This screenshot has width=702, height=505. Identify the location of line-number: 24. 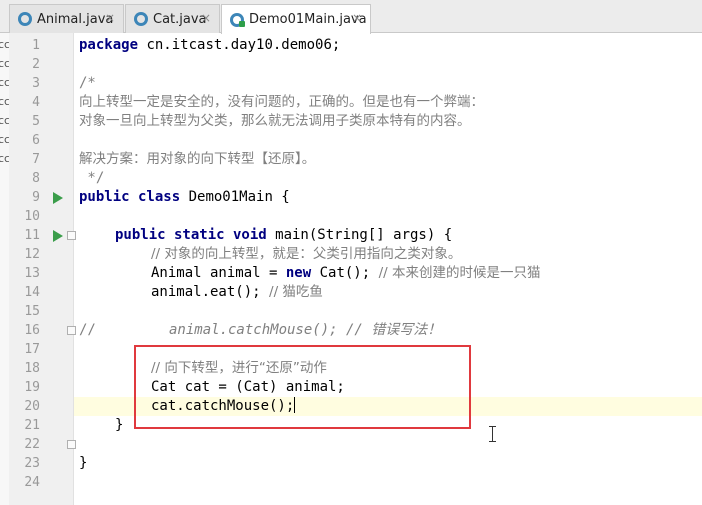
(32, 482).